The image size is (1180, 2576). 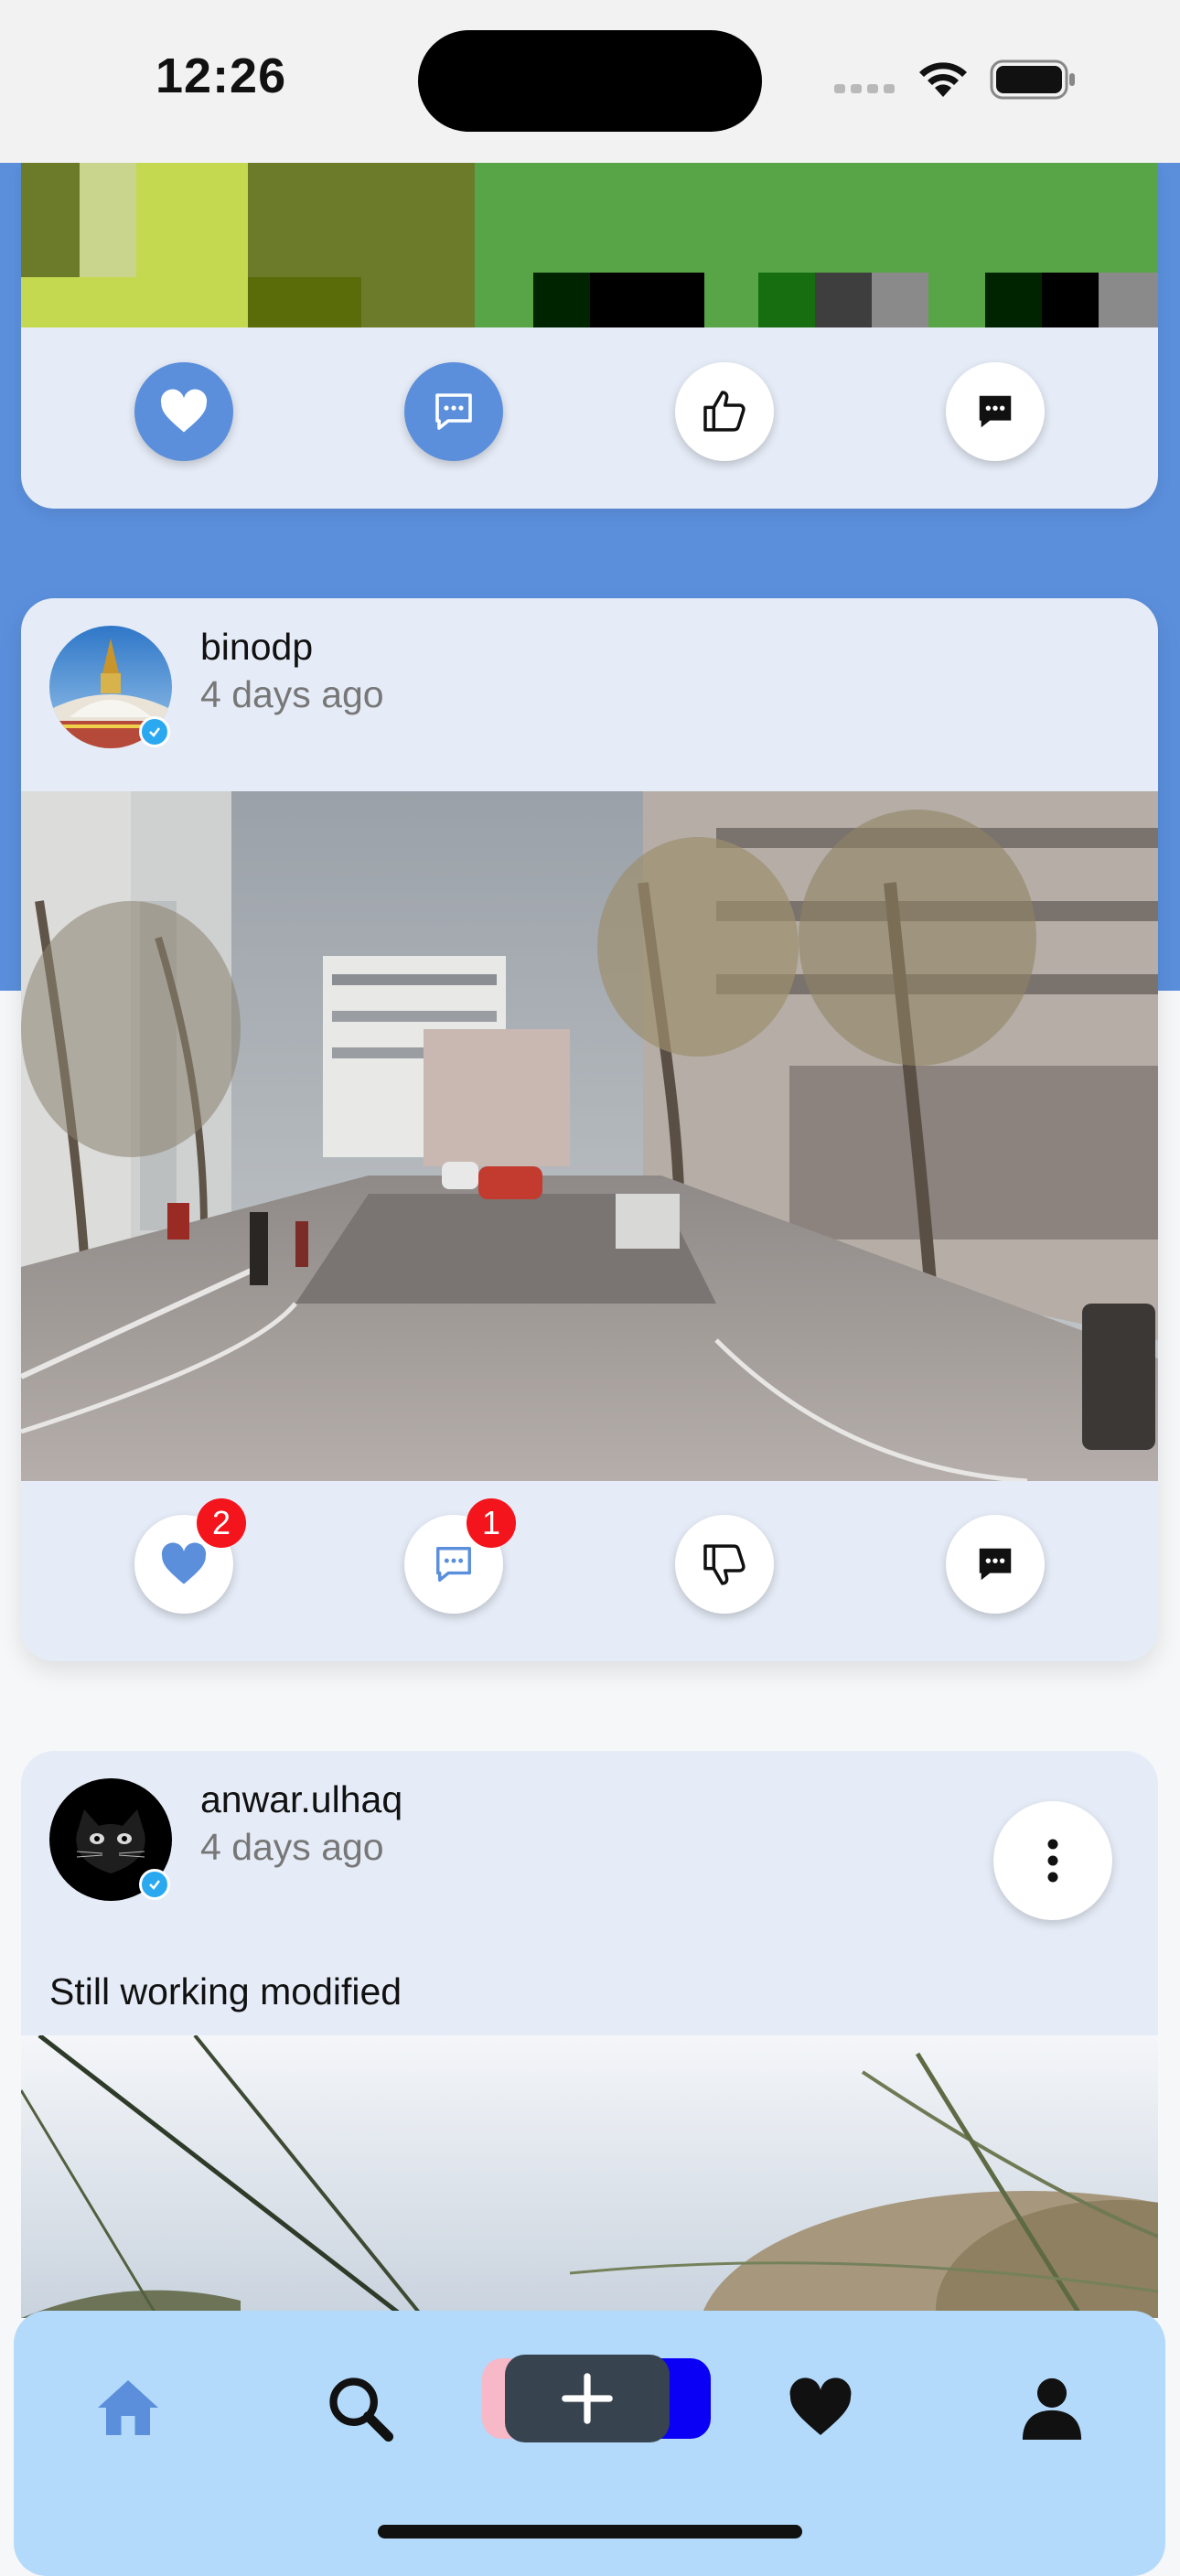 I want to click on battery-icon, so click(x=1032, y=79).